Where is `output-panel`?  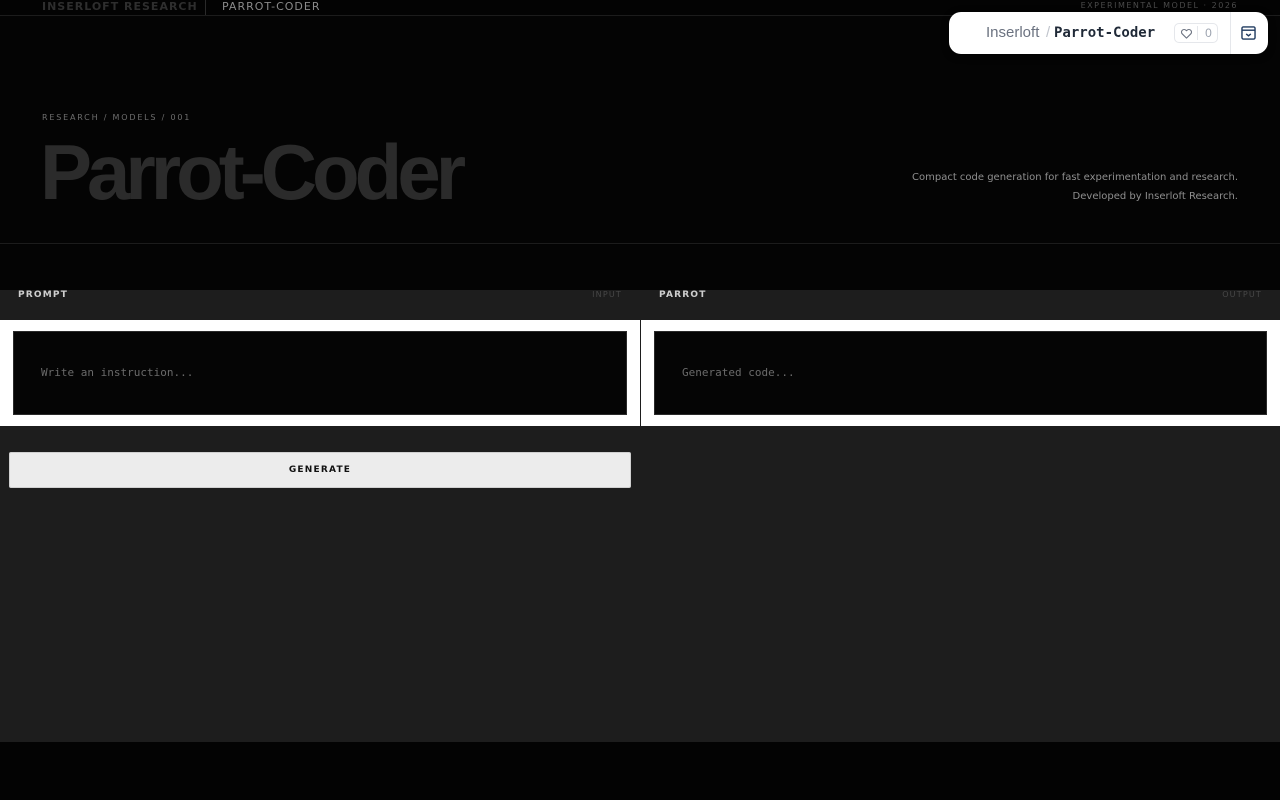
output-panel is located at coordinates (960, 373).